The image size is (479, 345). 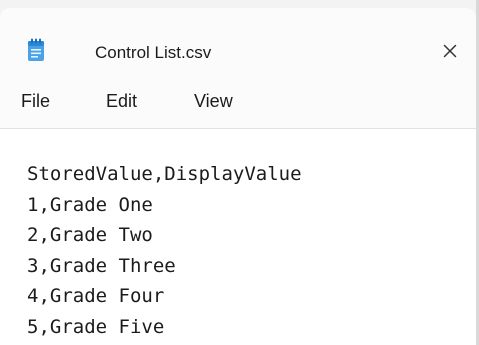 I want to click on close-tab-button, so click(x=450, y=51).